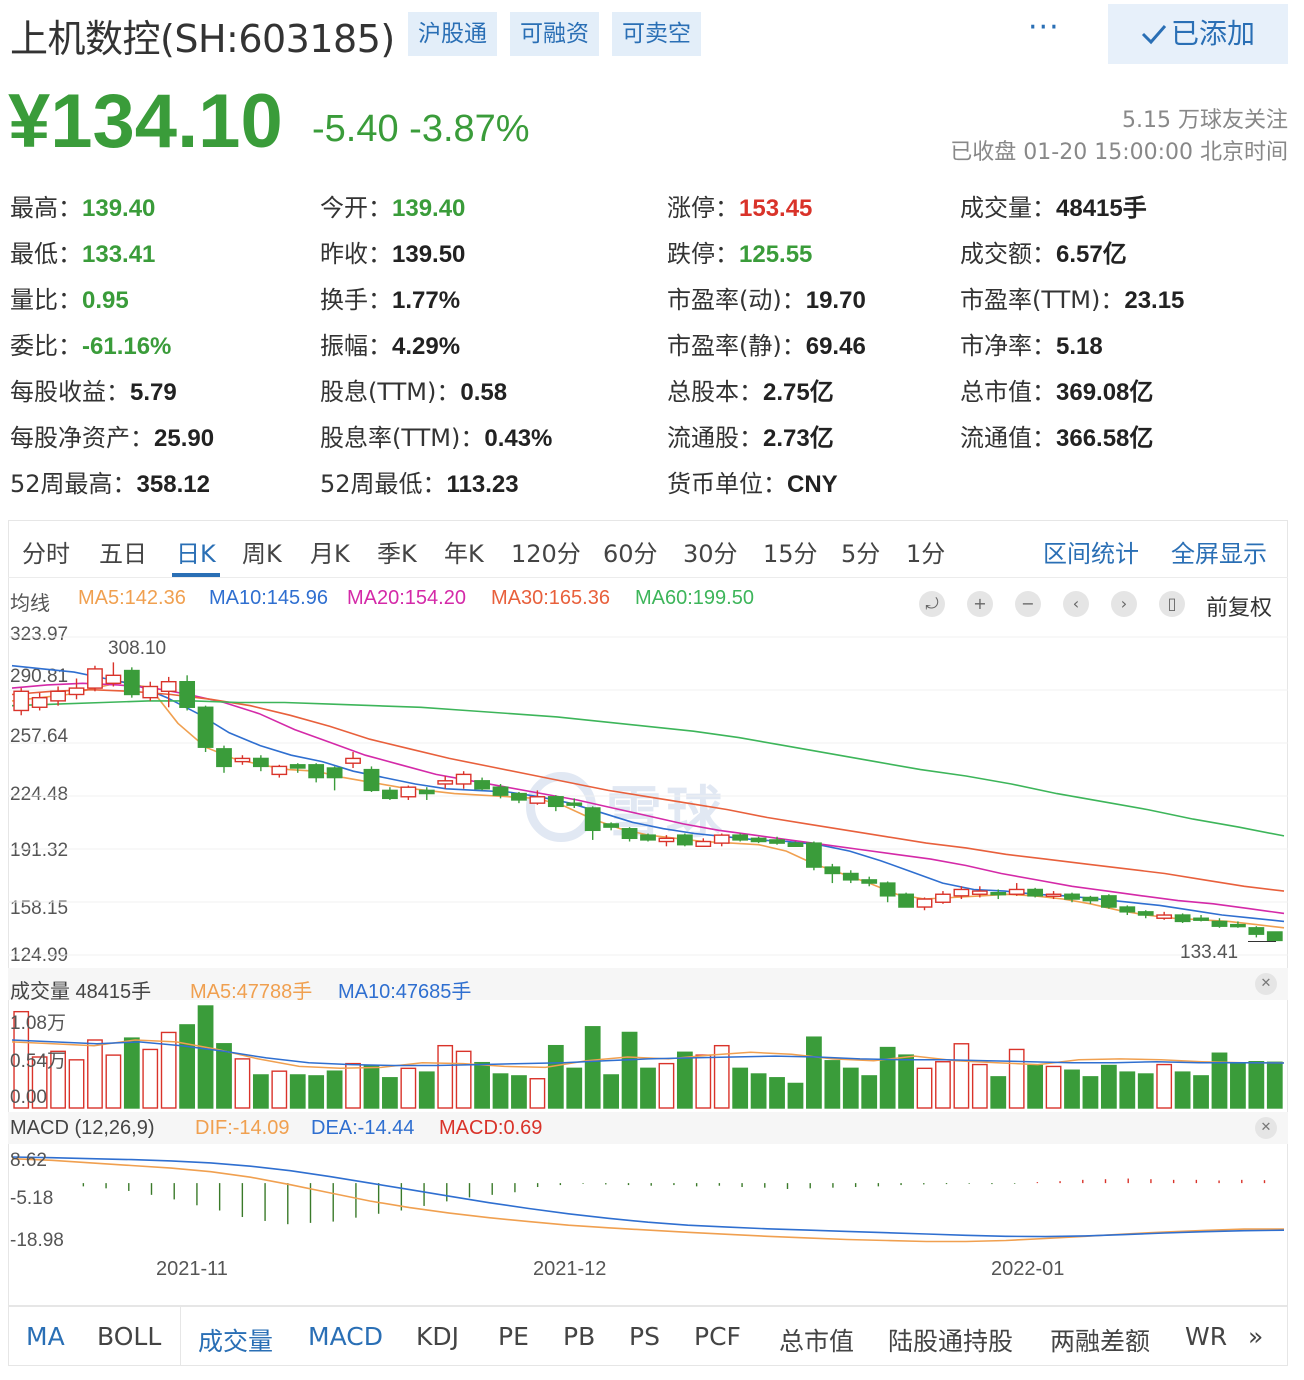 The width and height of the screenshot is (1304, 1380). Describe the element at coordinates (703, 208) in the screenshot. I see `stat-label: 涨停：` at that location.